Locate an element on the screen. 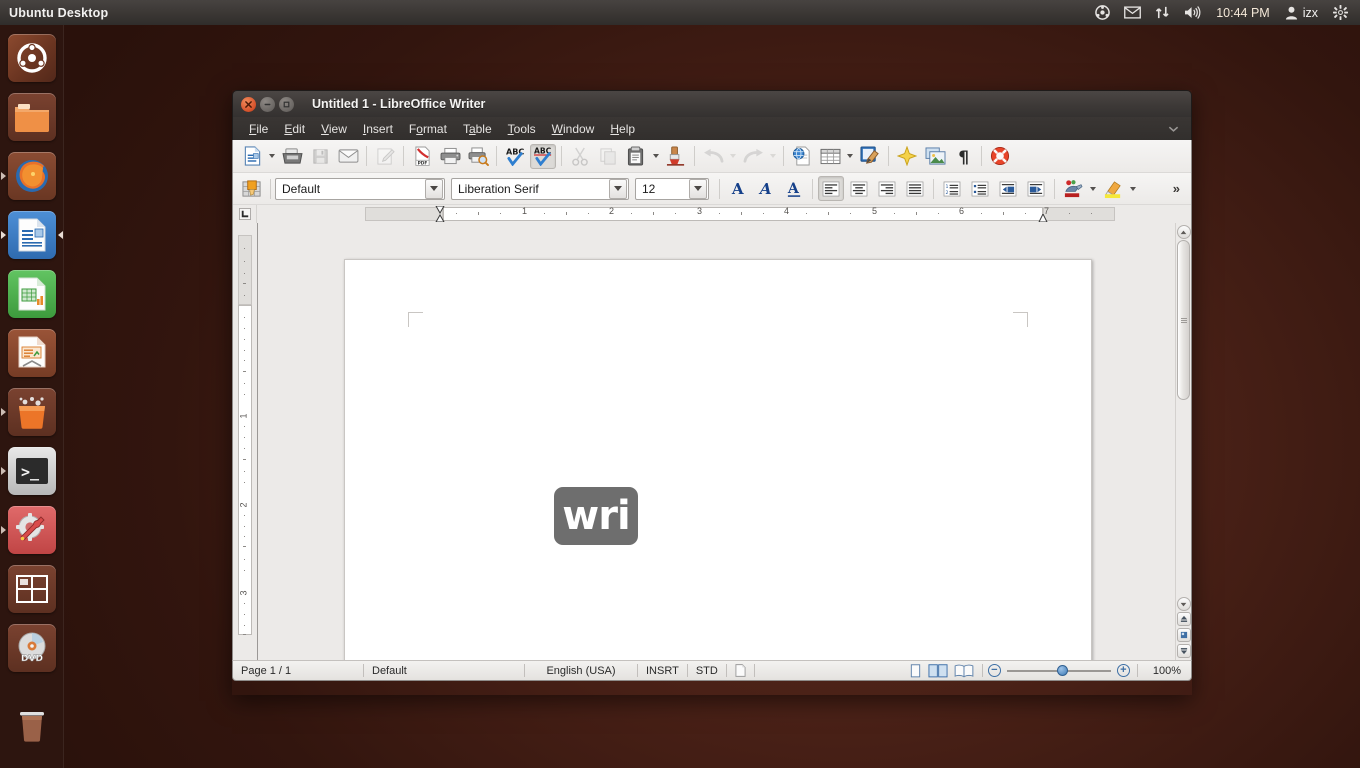 The width and height of the screenshot is (1360, 768). copy-button is located at coordinates (608, 156).